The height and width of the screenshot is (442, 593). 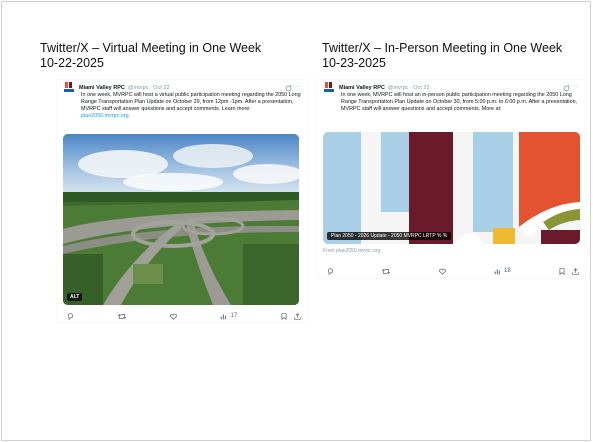 What do you see at coordinates (234, 316) in the screenshot?
I see `views-count: 17` at bounding box center [234, 316].